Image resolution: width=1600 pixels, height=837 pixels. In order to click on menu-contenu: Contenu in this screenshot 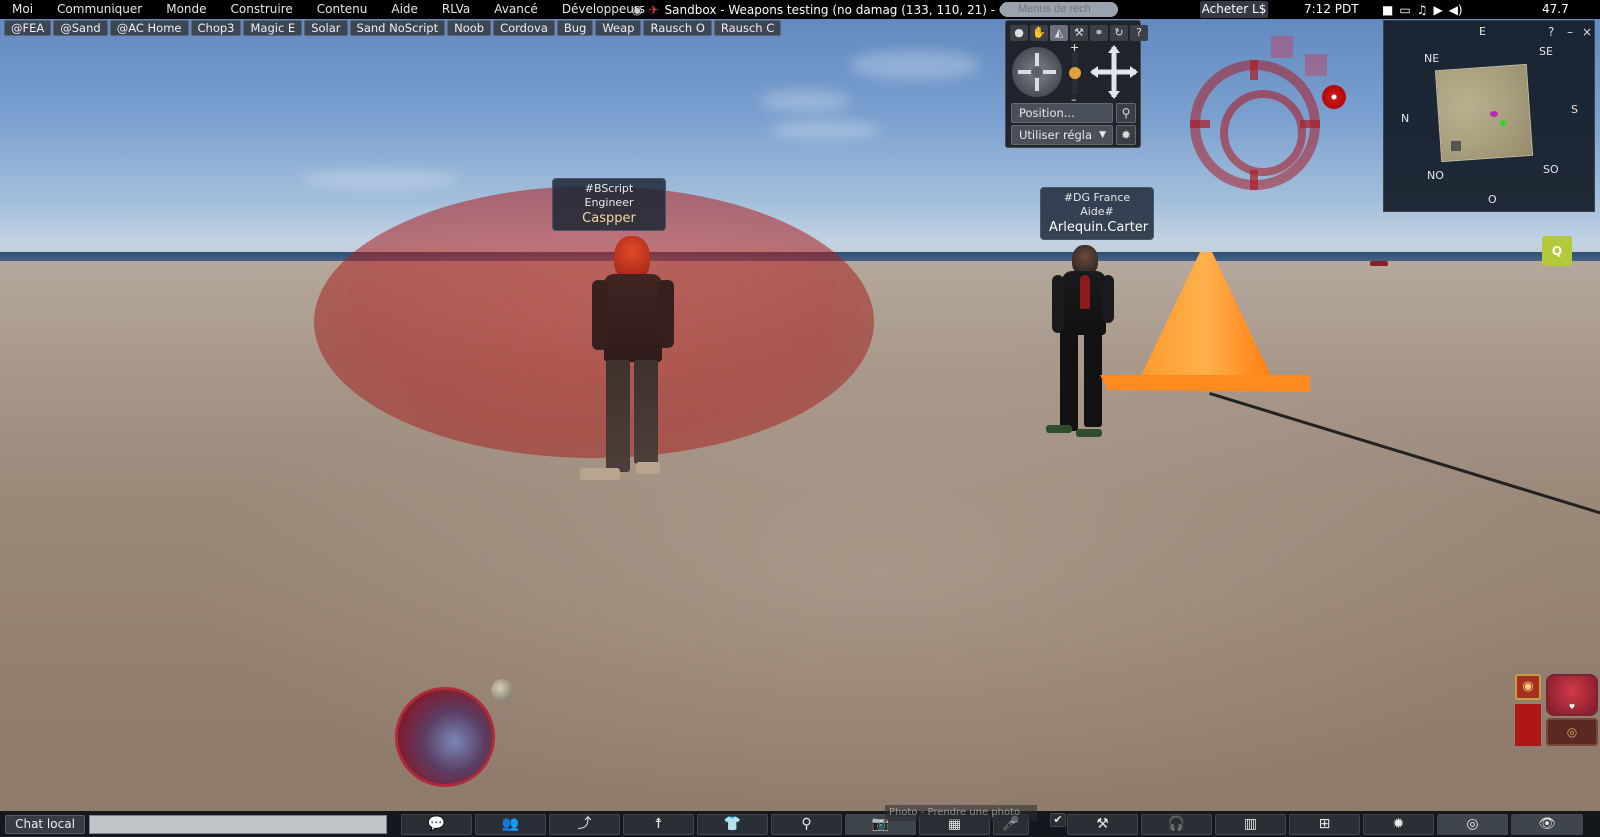, I will do `click(342, 9)`.